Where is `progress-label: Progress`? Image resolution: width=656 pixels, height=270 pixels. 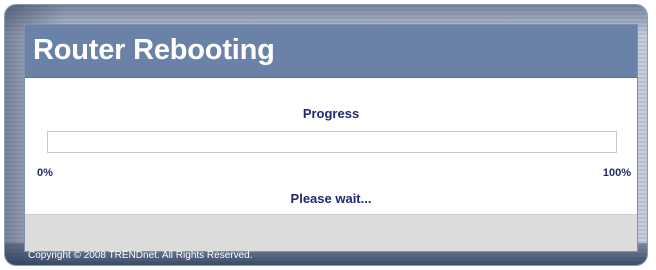
progress-label: Progress is located at coordinates (331, 113).